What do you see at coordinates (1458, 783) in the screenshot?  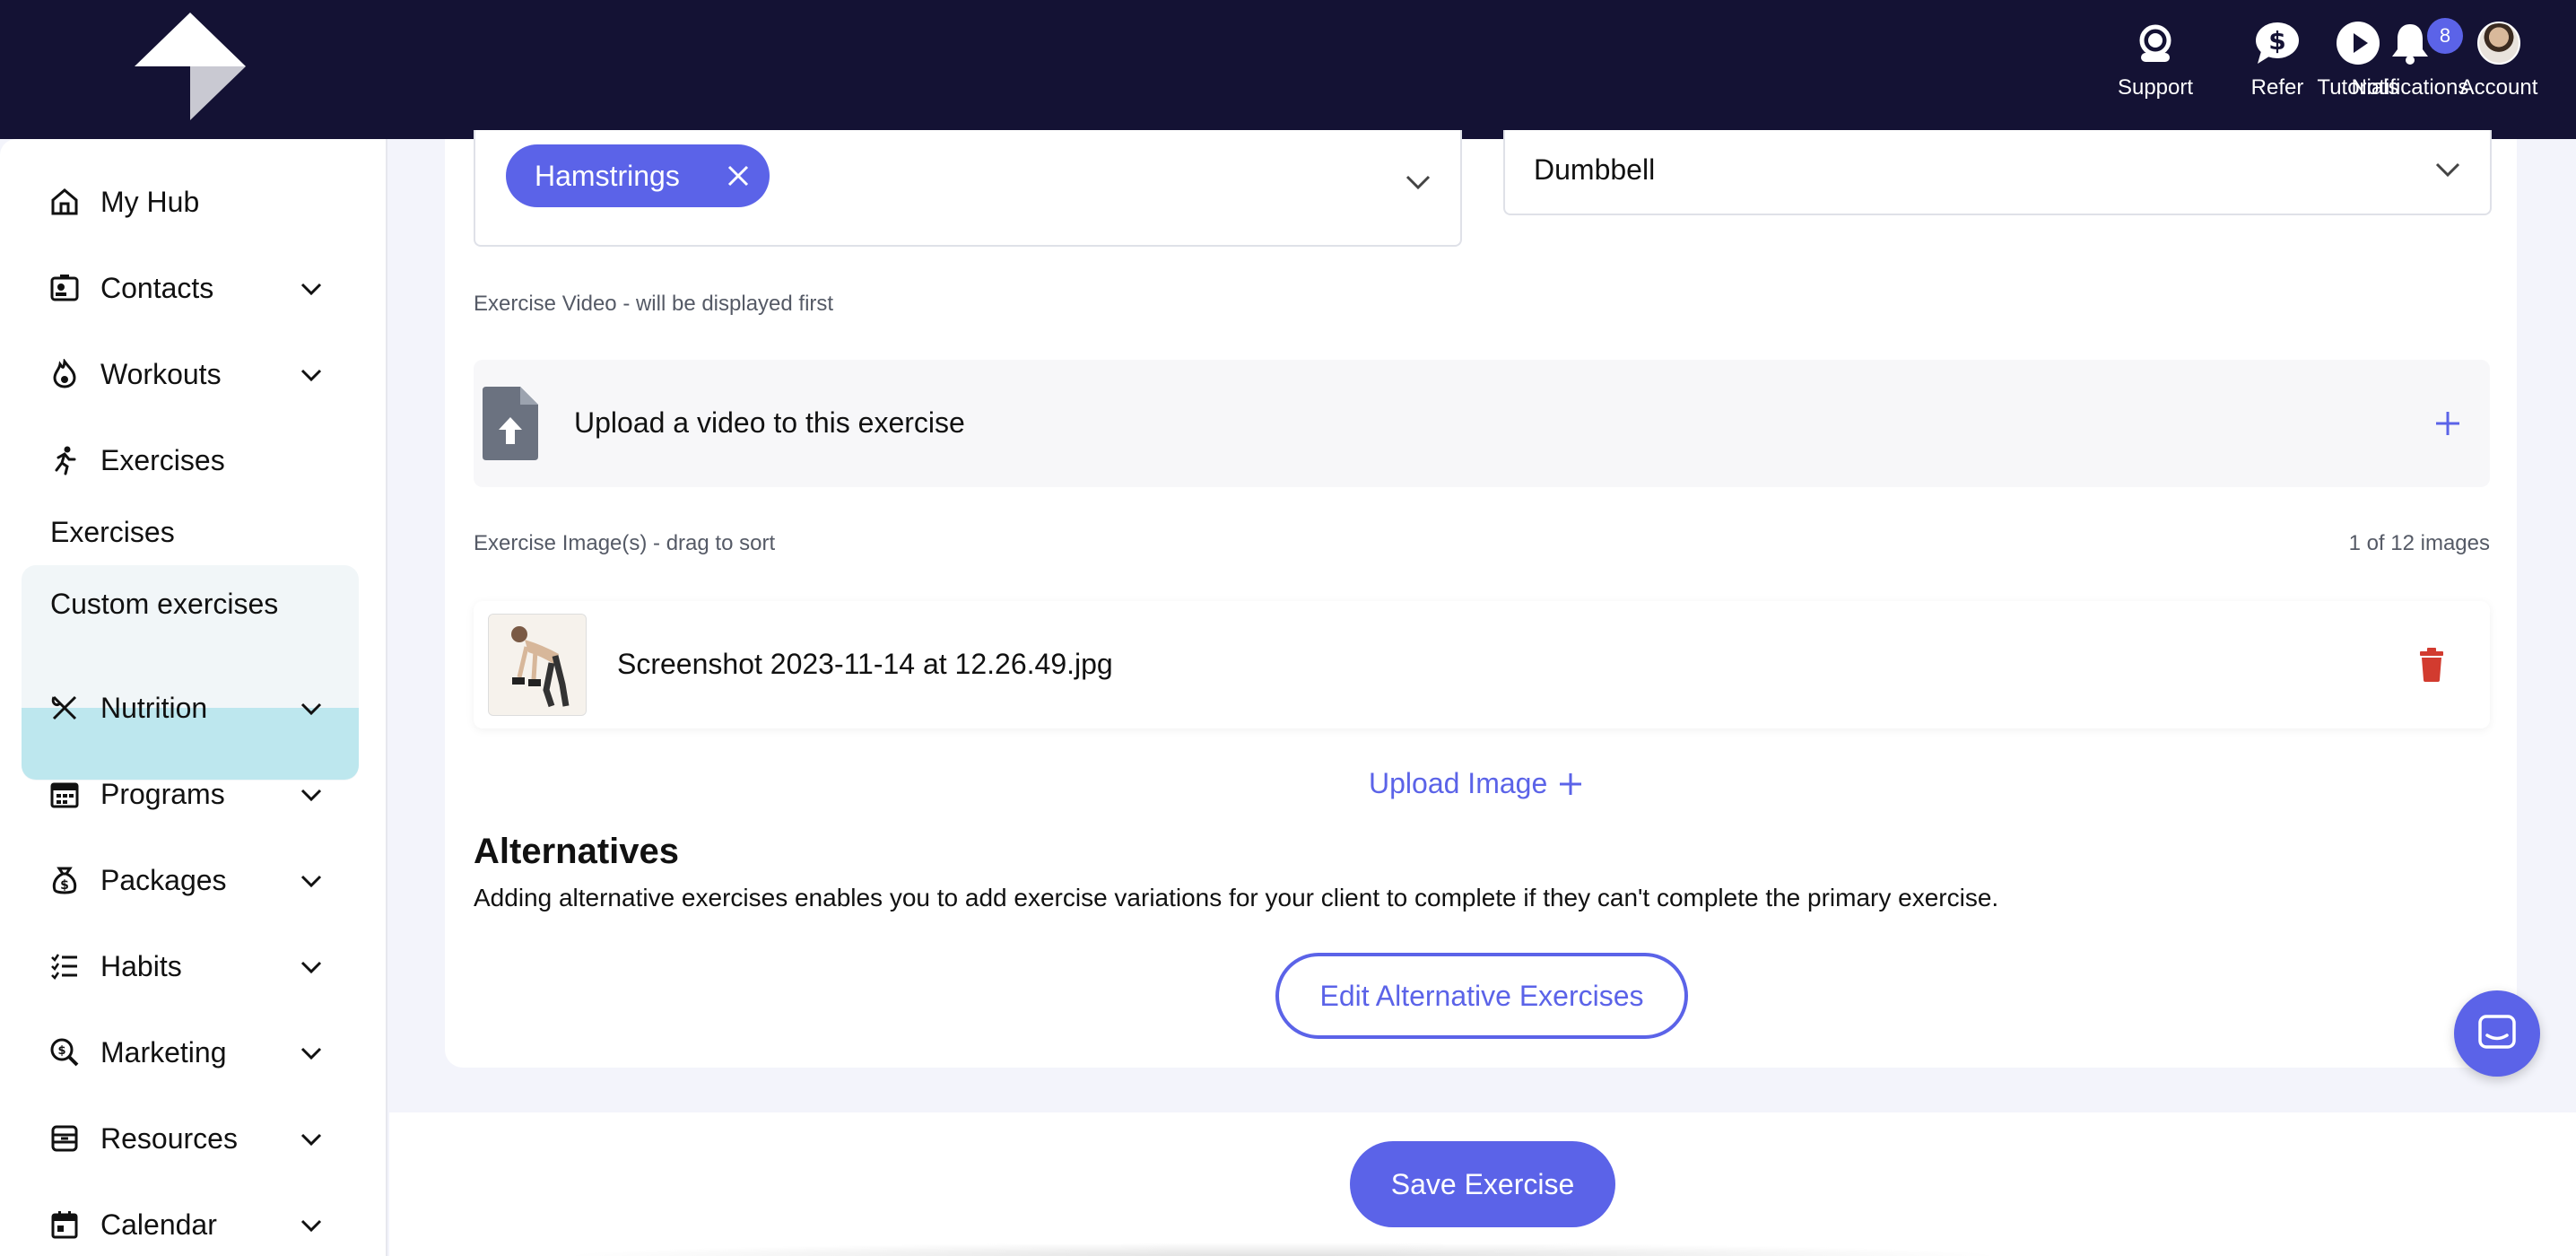 I see `upload-image-label: Upload Image` at bounding box center [1458, 783].